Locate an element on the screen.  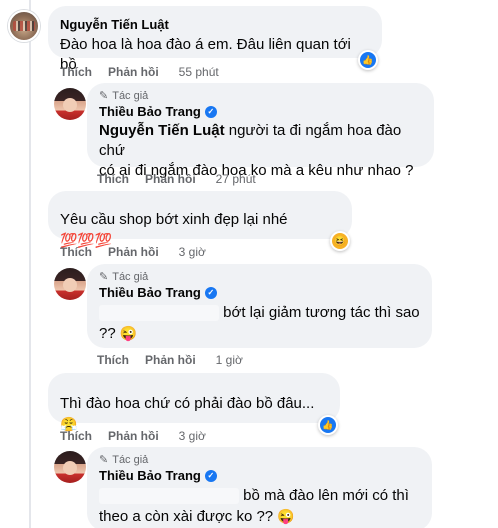
comment-bubble: Yêu cầu shop bớt xinh đẹp lại nhé 💯💯💯 is located at coordinates (200, 219).